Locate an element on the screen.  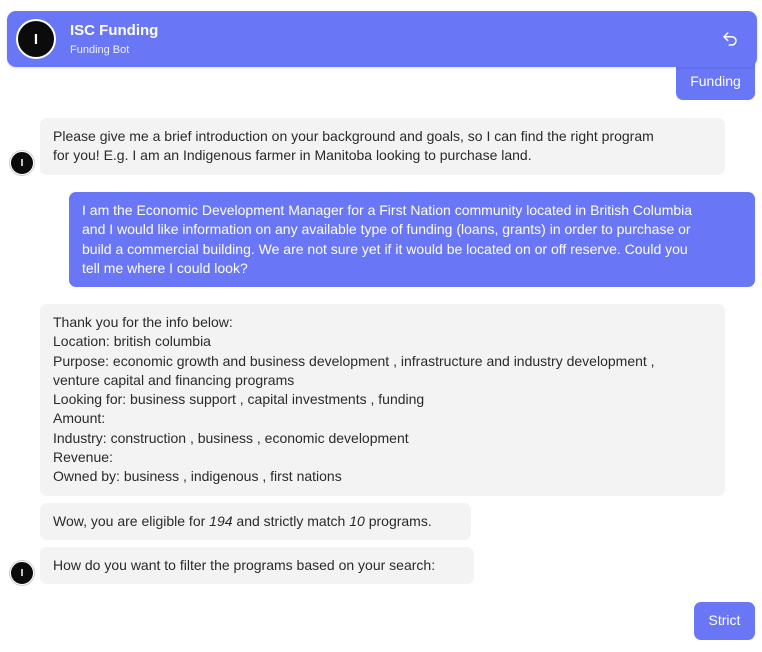
match-count: 10 is located at coordinates (357, 521).